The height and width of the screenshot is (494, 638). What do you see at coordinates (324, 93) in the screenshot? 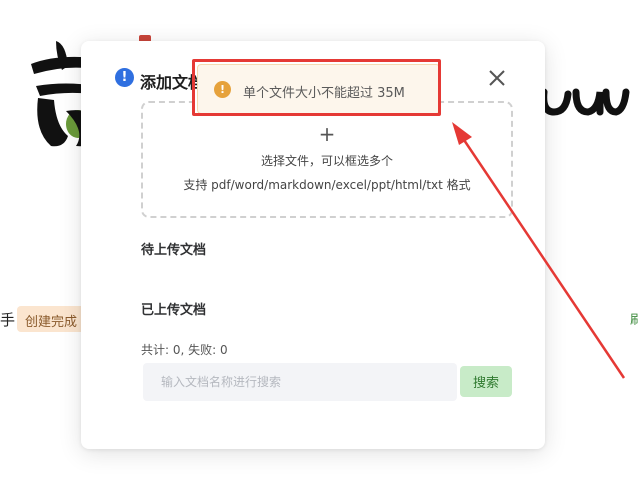
I see `toast-message: 单个文件大小不能超过 35M` at bounding box center [324, 93].